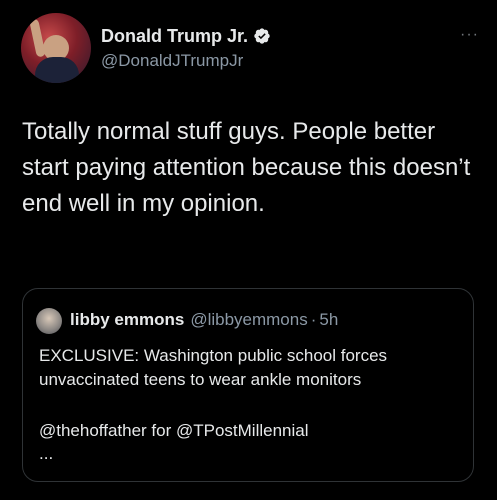  Describe the element at coordinates (174, 430) in the screenshot. I see `quoted-credit-line: @thehoffather for @TPostMillennial` at that location.